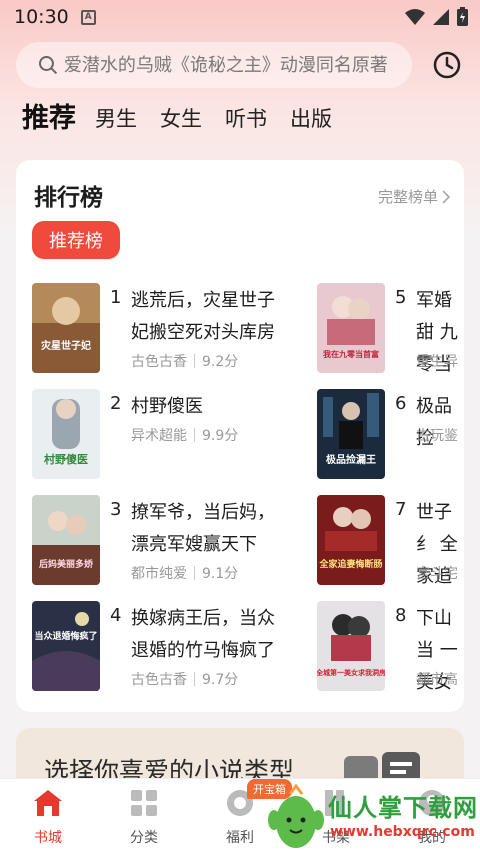  I want to click on nav-label: 分类, so click(144, 838).